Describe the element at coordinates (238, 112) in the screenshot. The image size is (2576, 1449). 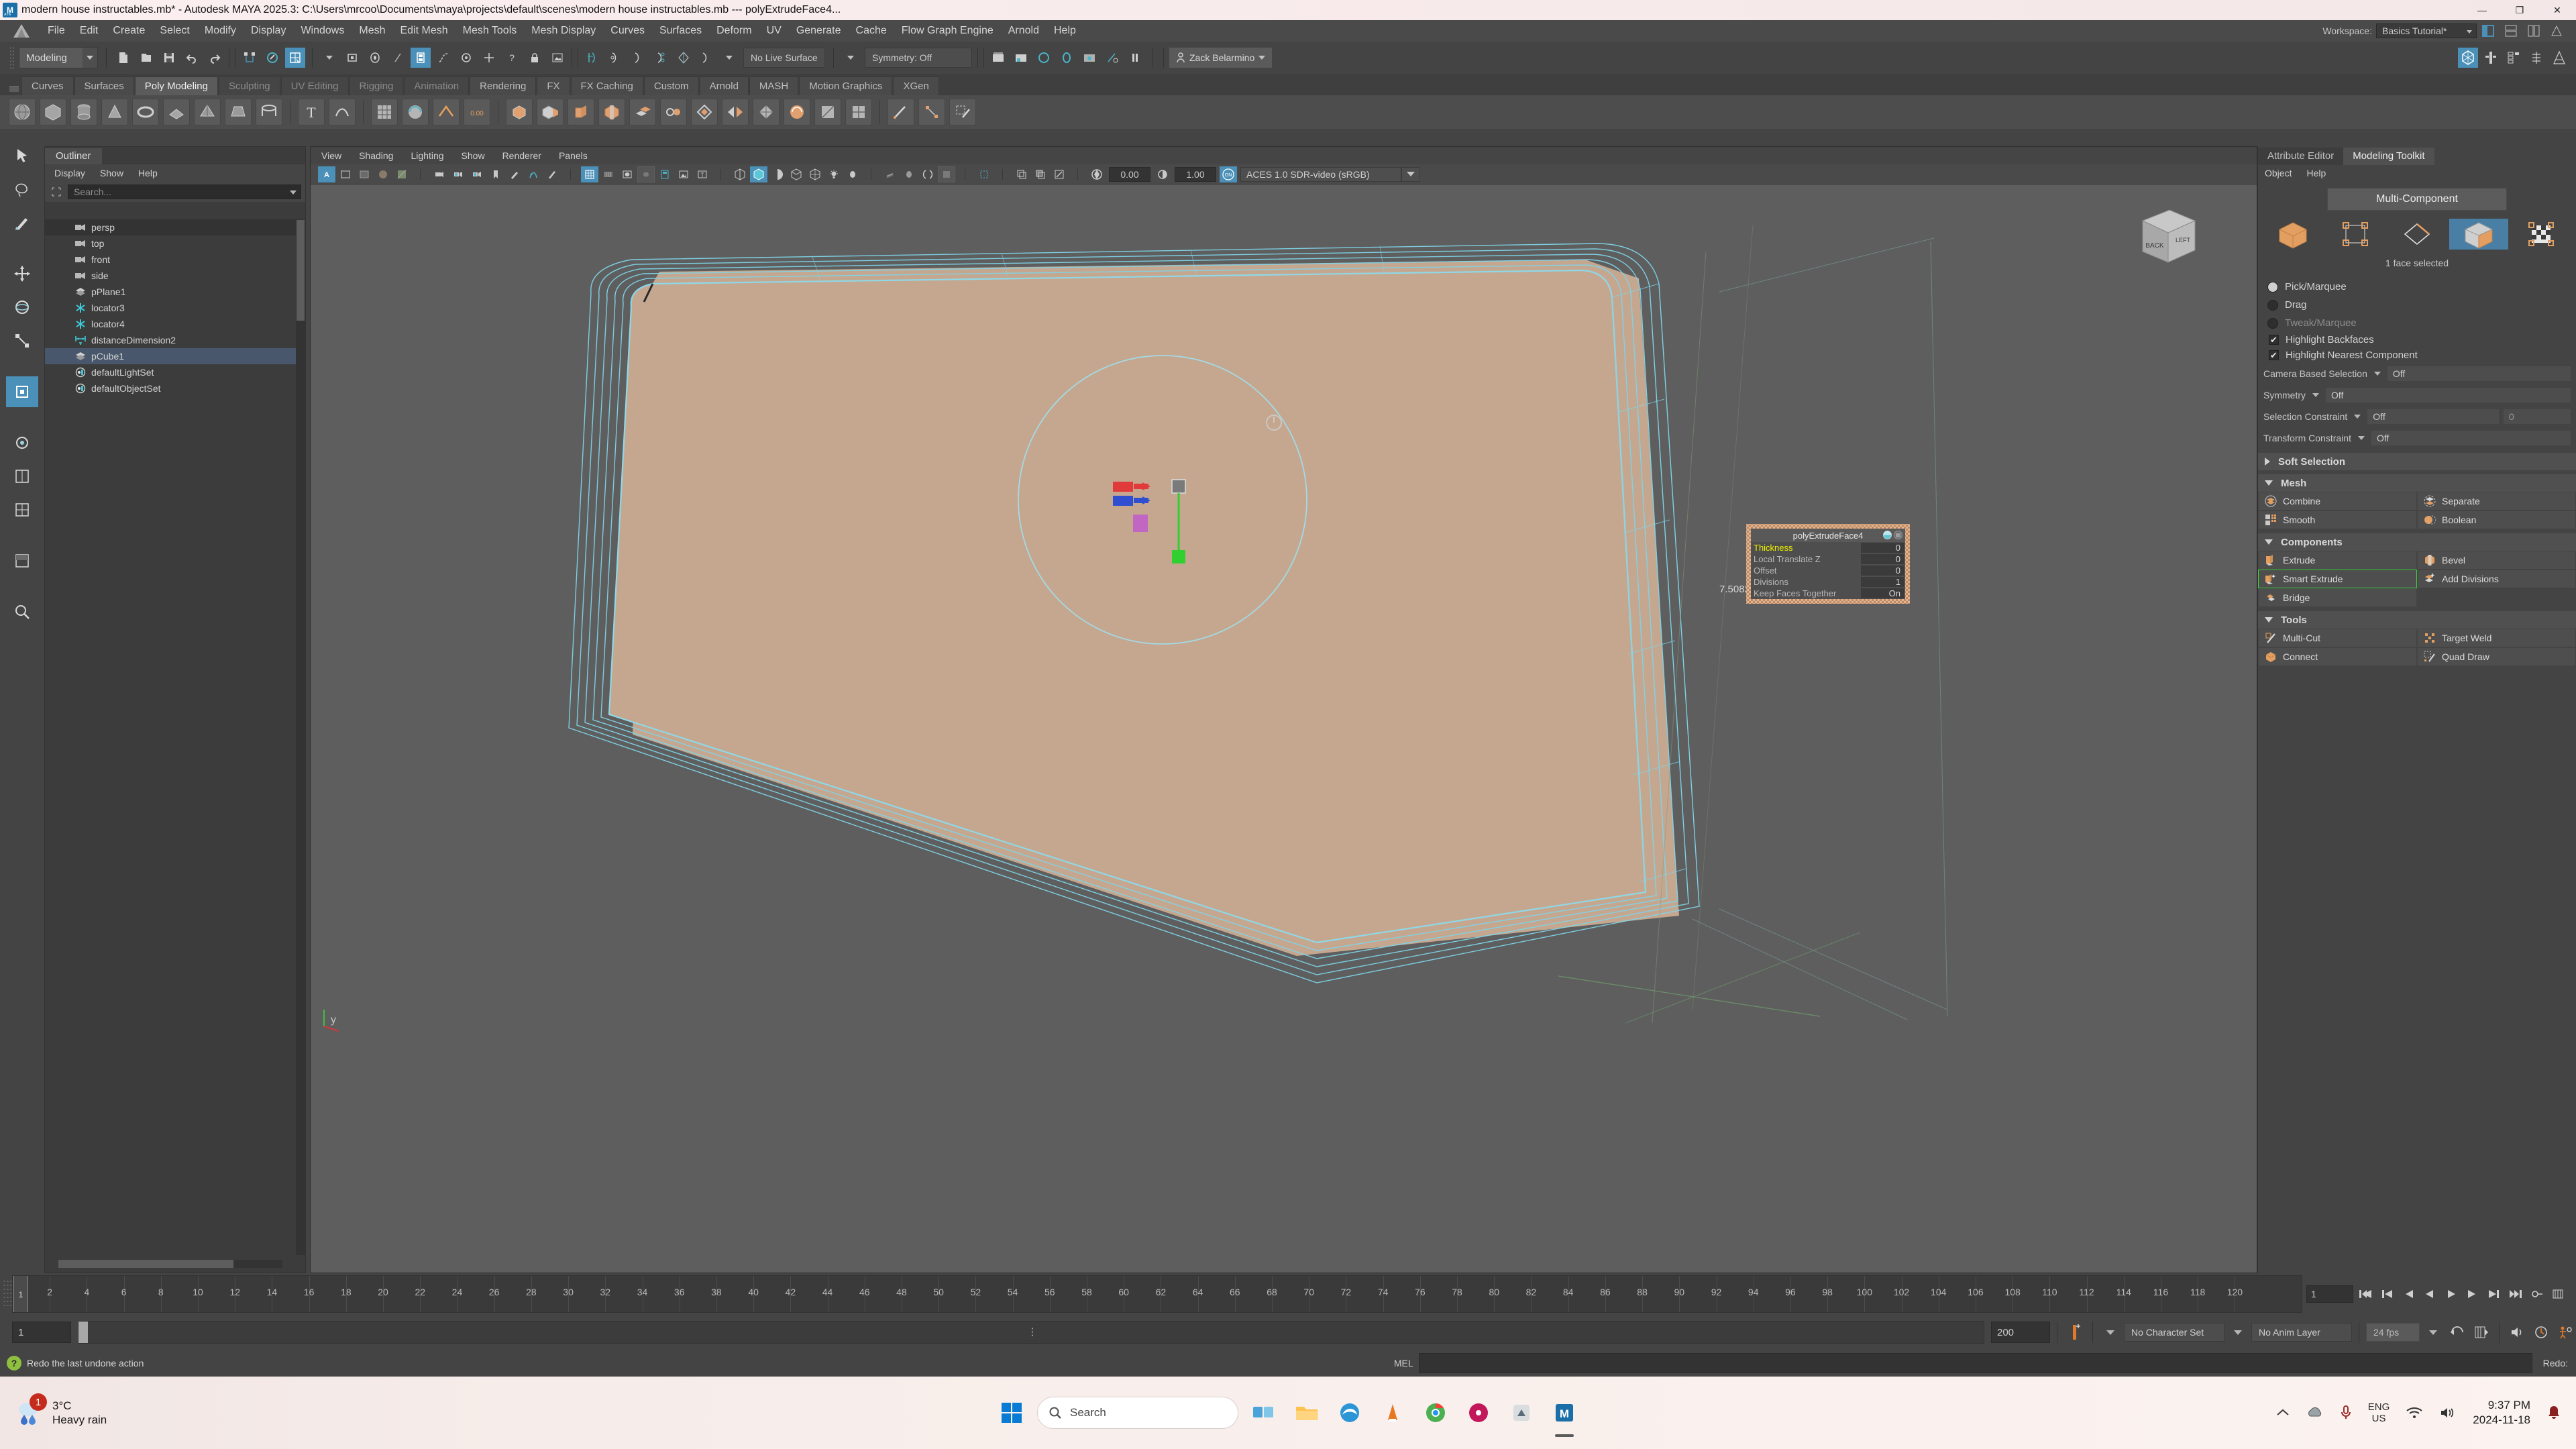
I see `poly-prism-icon` at that location.